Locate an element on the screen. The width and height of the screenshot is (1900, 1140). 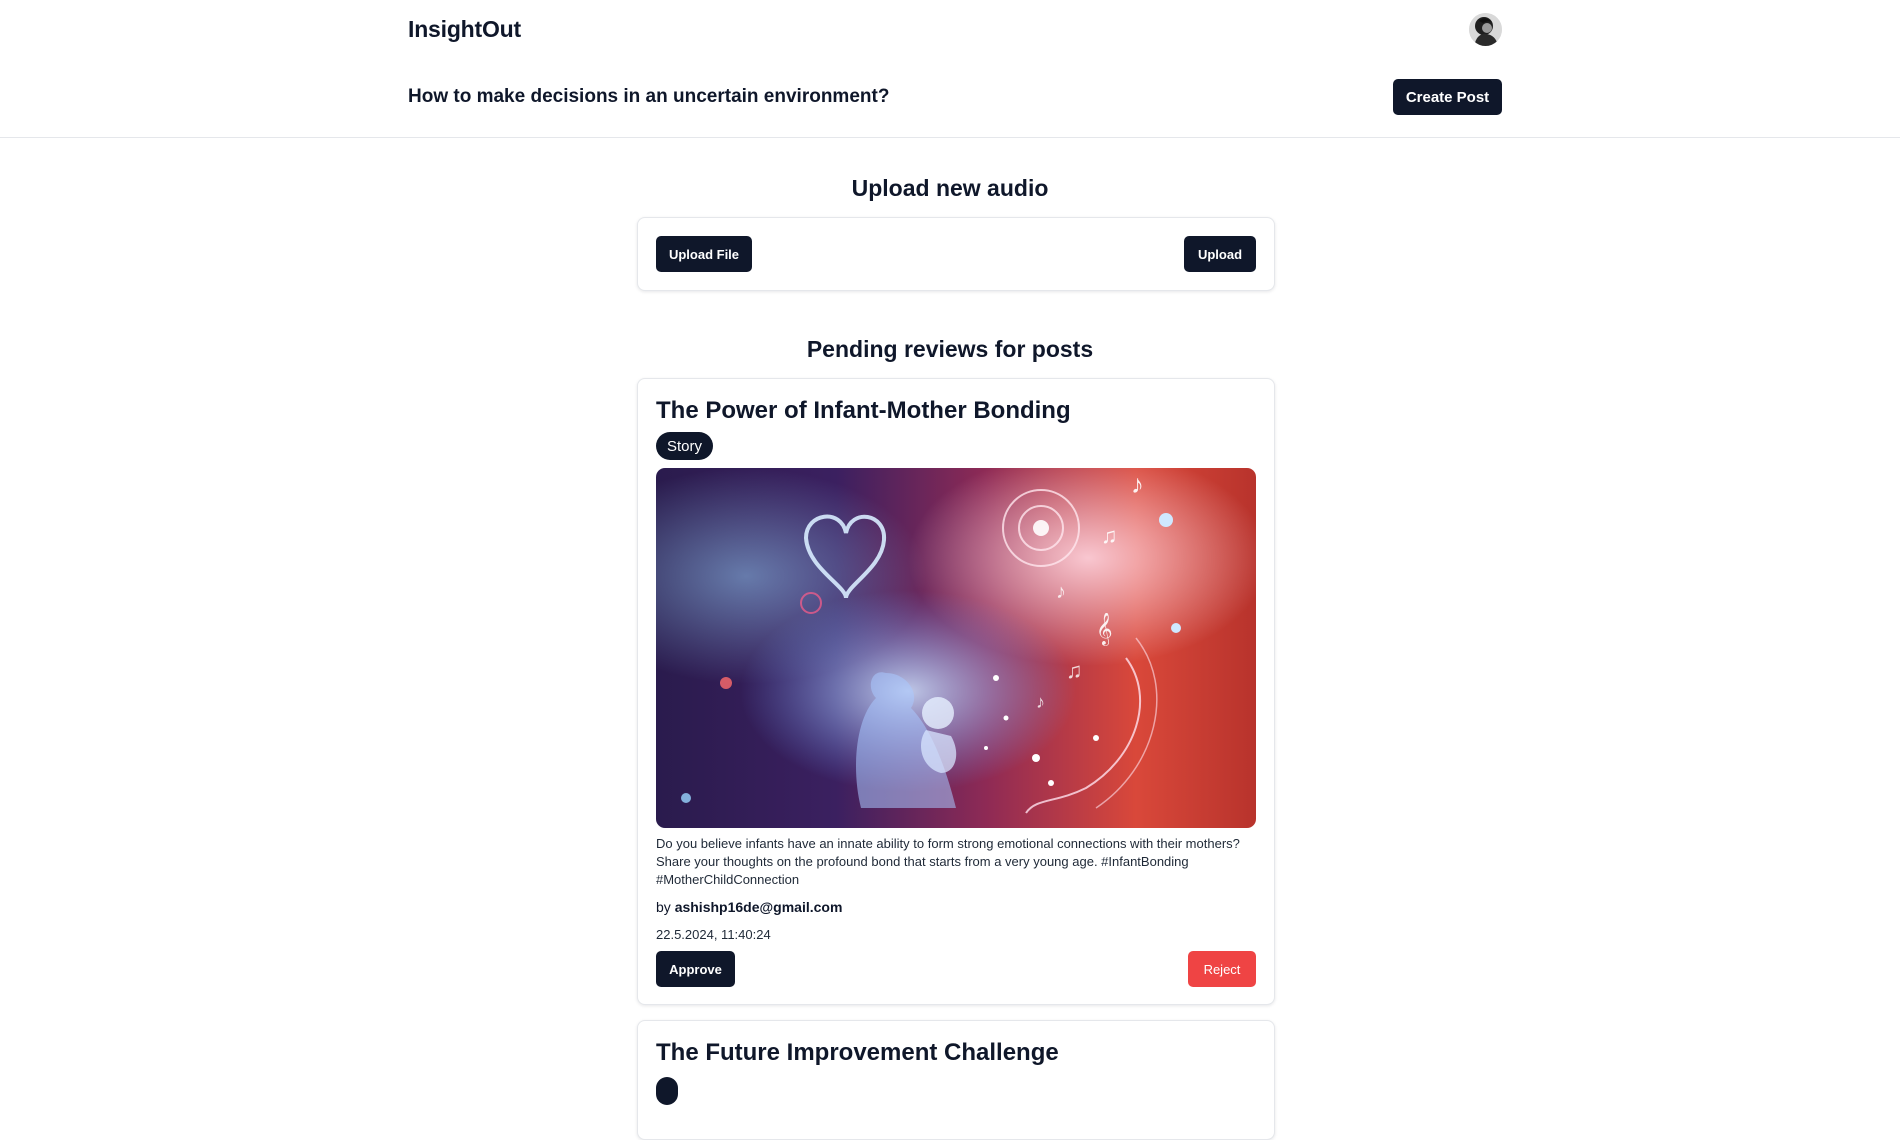
reject-button: Reject is located at coordinates (1222, 969).